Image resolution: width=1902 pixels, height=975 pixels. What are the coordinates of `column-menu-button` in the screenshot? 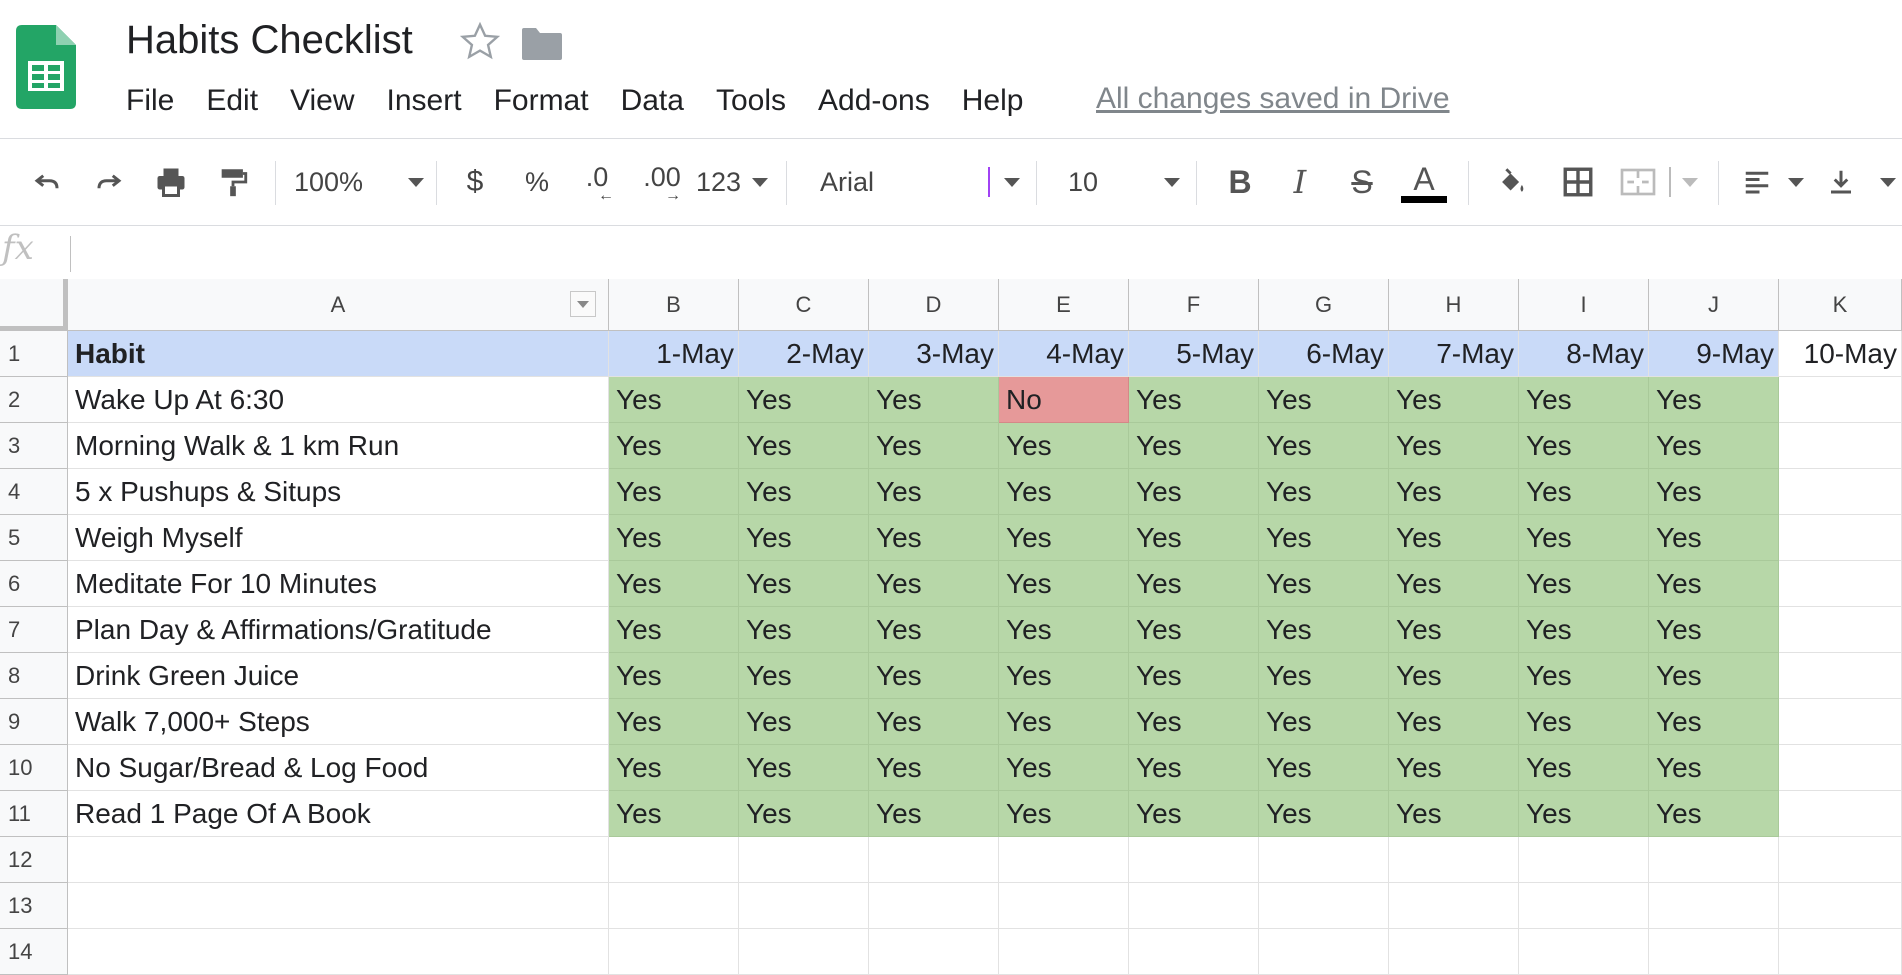 It's located at (583, 304).